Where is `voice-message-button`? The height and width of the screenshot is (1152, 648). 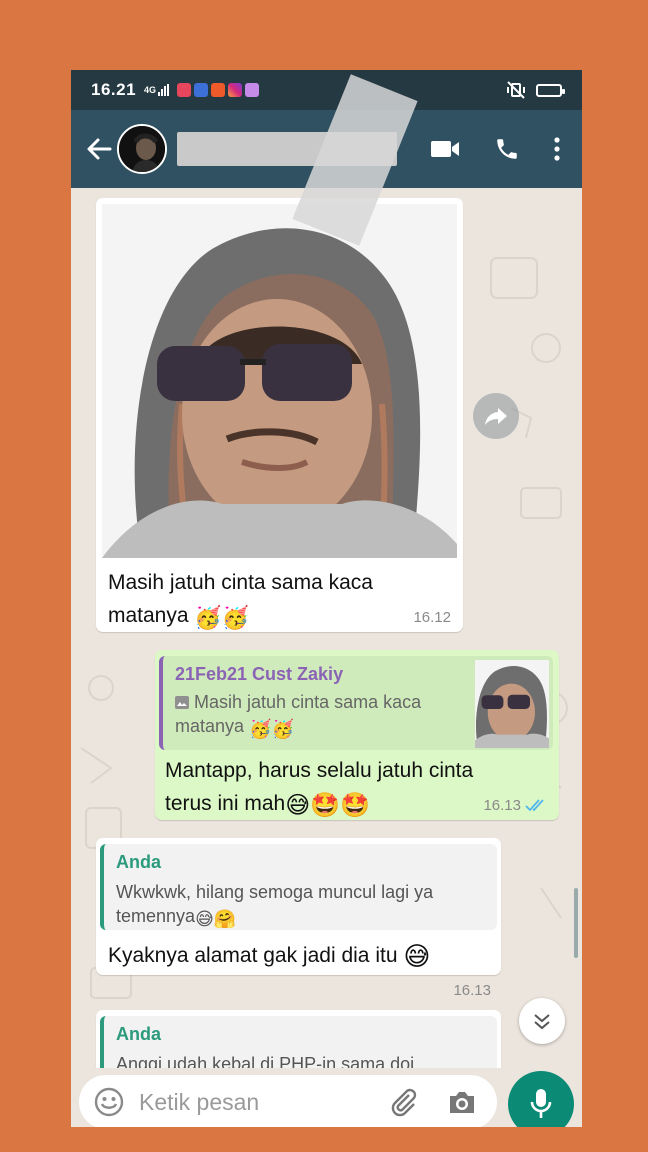 voice-message-button is located at coordinates (541, 1099).